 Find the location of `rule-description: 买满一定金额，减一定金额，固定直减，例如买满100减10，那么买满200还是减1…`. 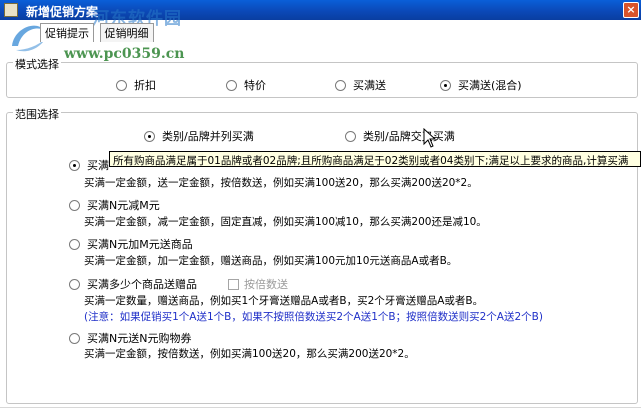

rule-description: 买满一定金额，减一定金额，固定直减，例如买满100减10，那么买满200还是减1… is located at coordinates (285, 222).